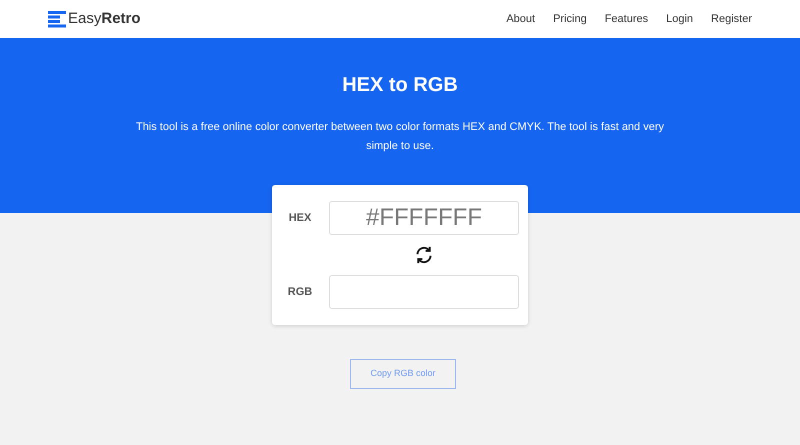 This screenshot has width=800, height=445. What do you see at coordinates (424, 255) in the screenshot?
I see `swap-icon` at bounding box center [424, 255].